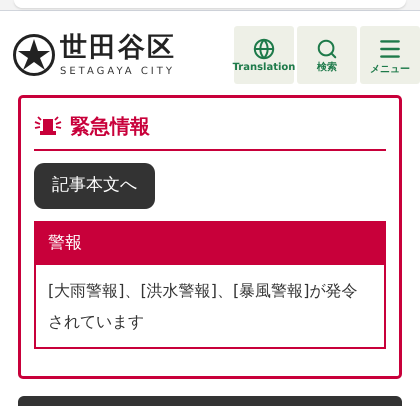  What do you see at coordinates (118, 48) in the screenshot?
I see `logo-title: 世田谷区` at bounding box center [118, 48].